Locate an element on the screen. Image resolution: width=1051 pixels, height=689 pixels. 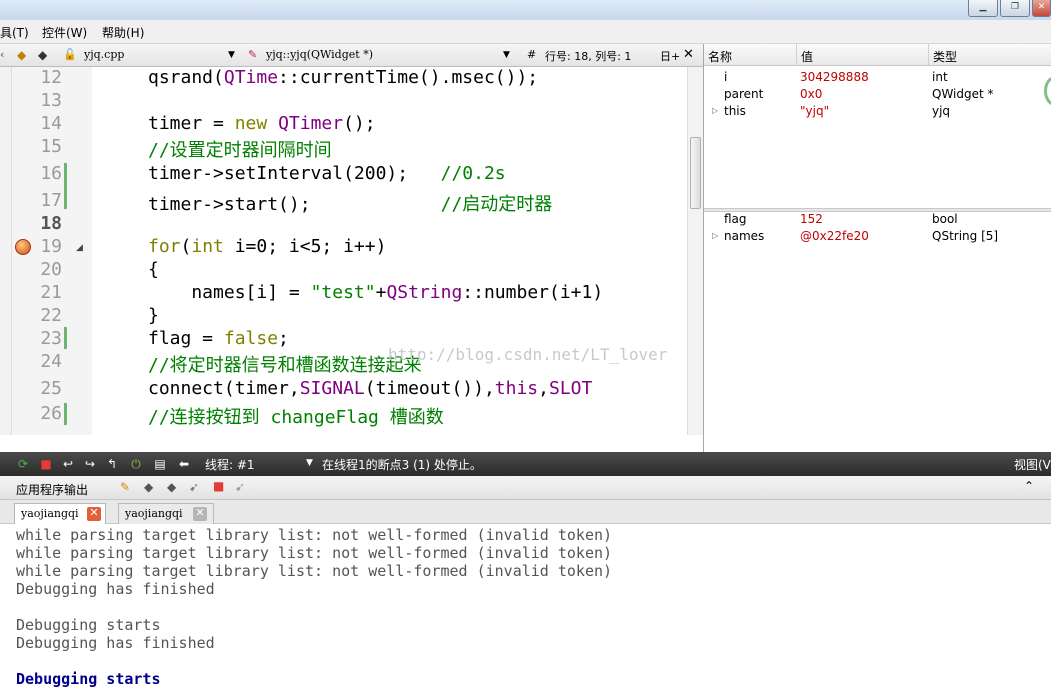
line-number: 17 is located at coordinates (51, 200).